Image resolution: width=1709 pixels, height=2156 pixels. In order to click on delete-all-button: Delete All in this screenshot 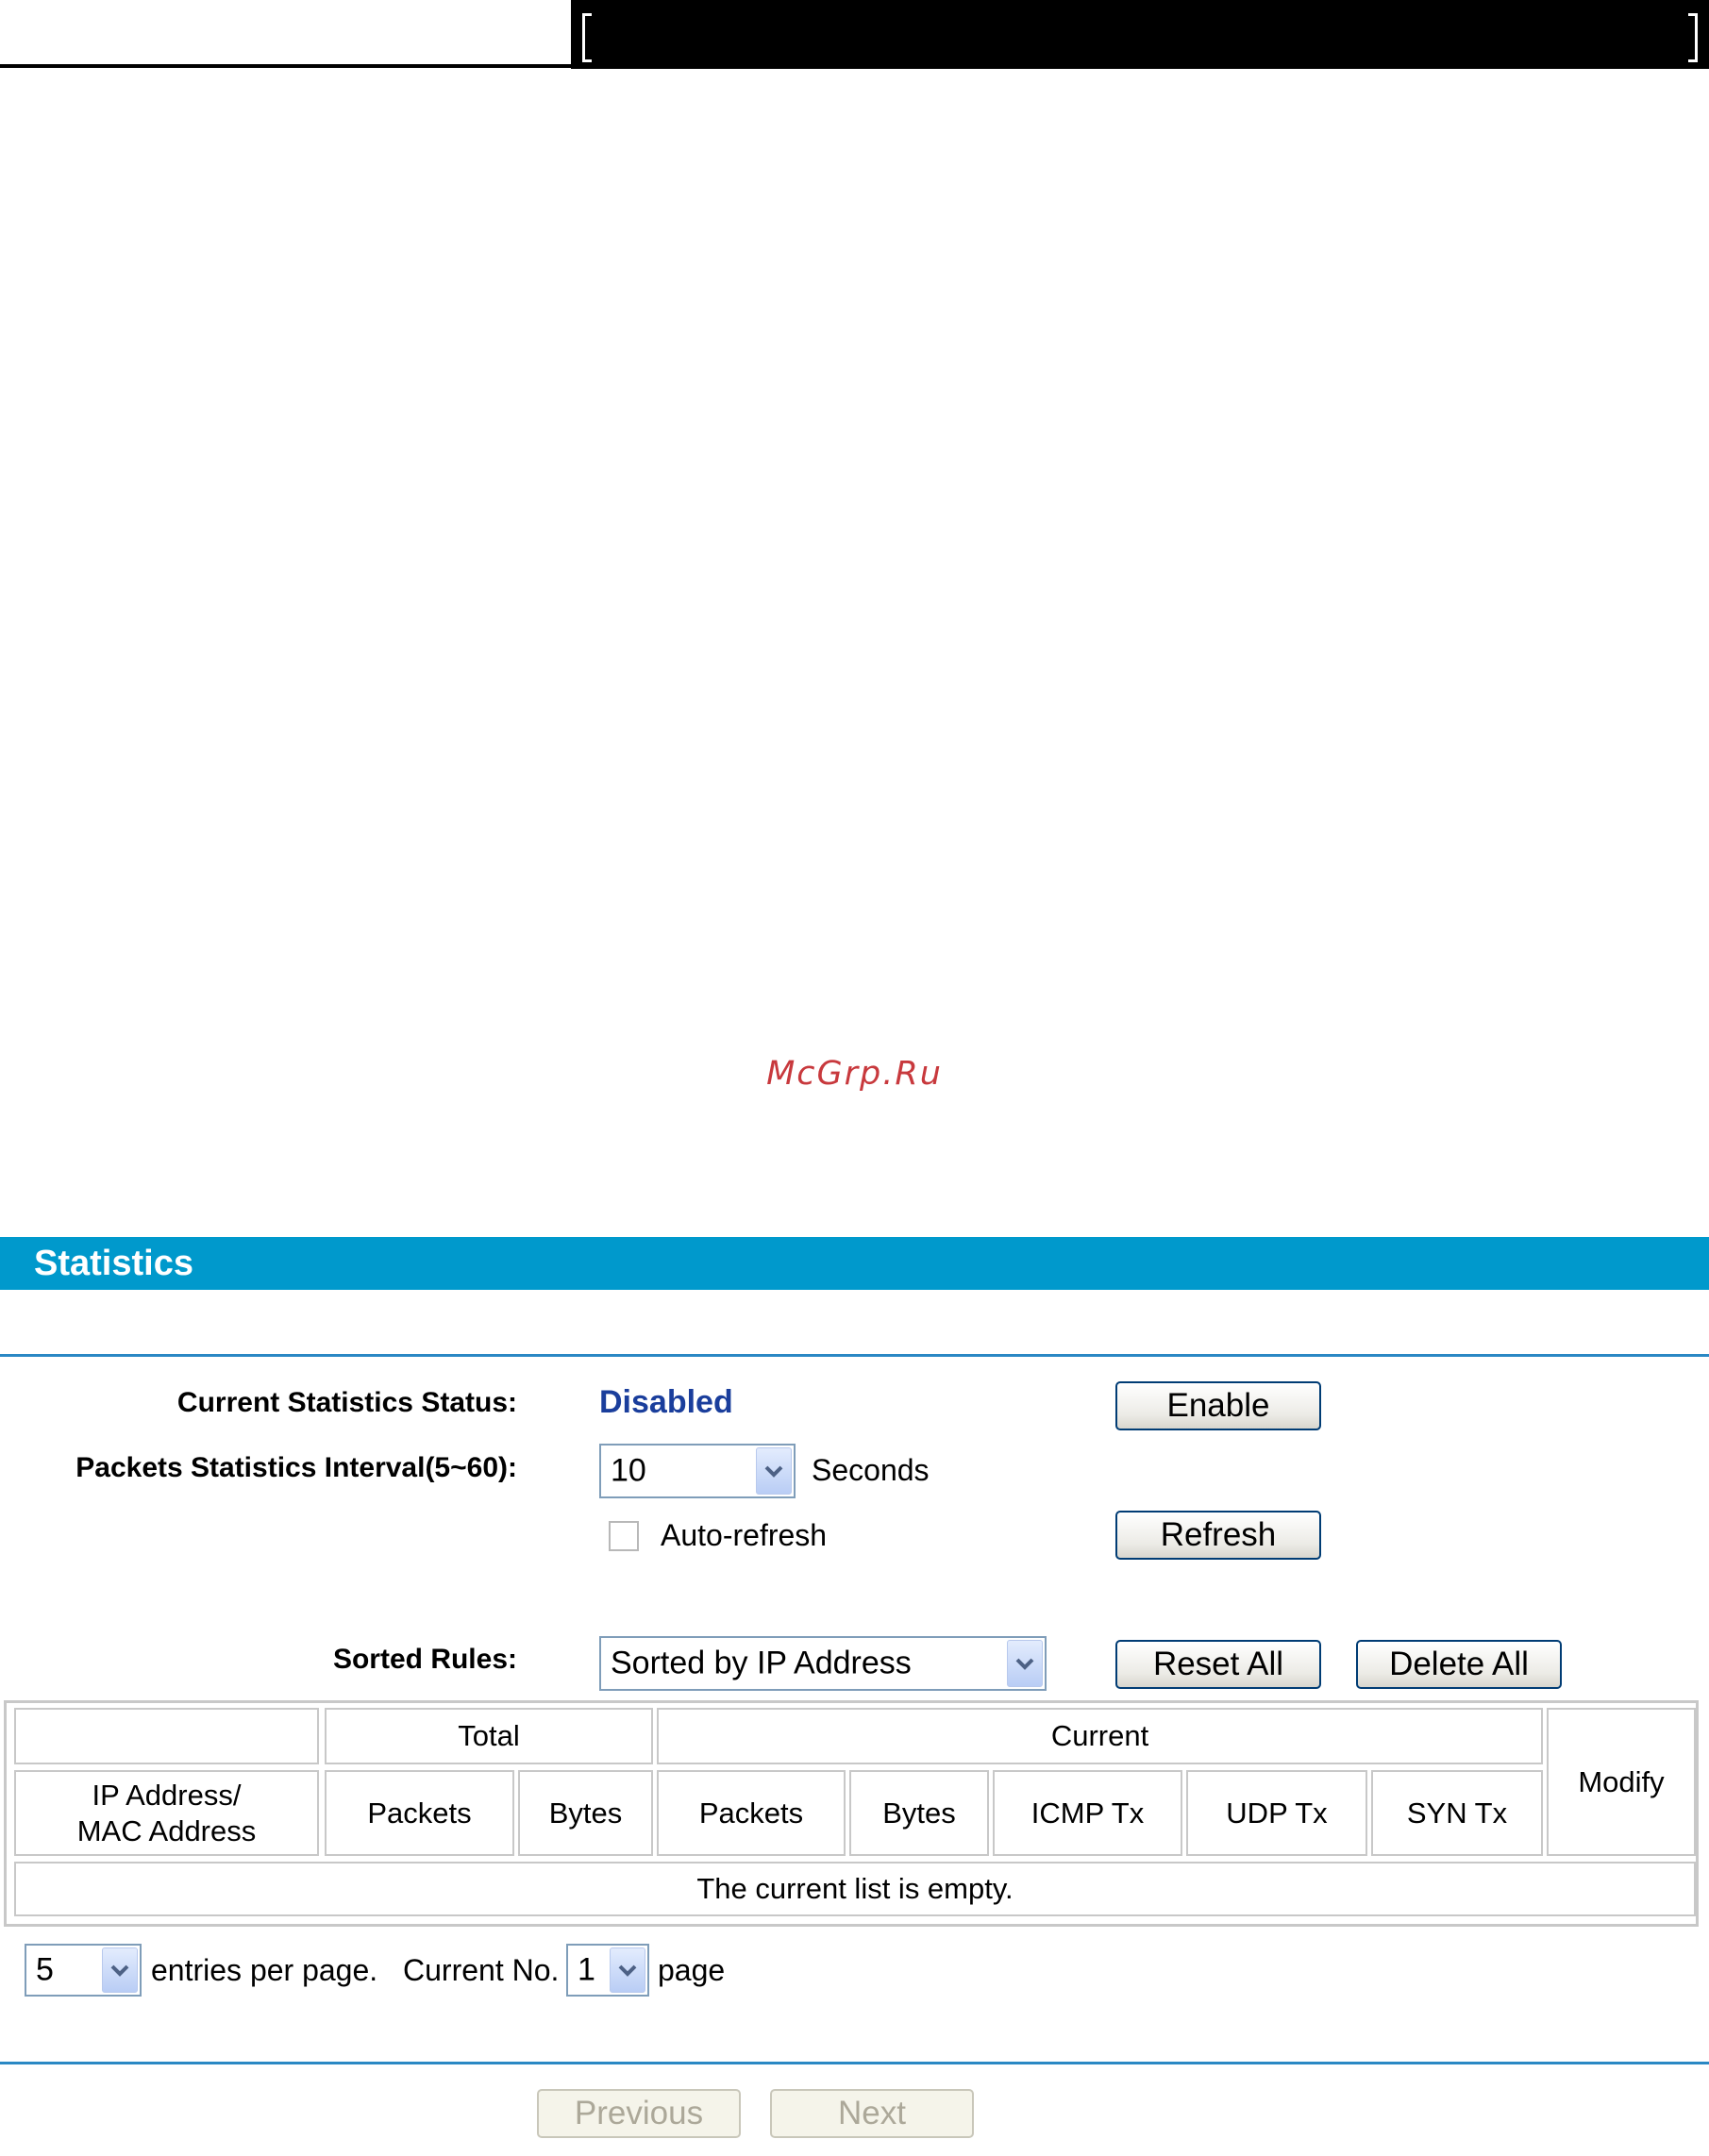, I will do `click(1459, 1664)`.